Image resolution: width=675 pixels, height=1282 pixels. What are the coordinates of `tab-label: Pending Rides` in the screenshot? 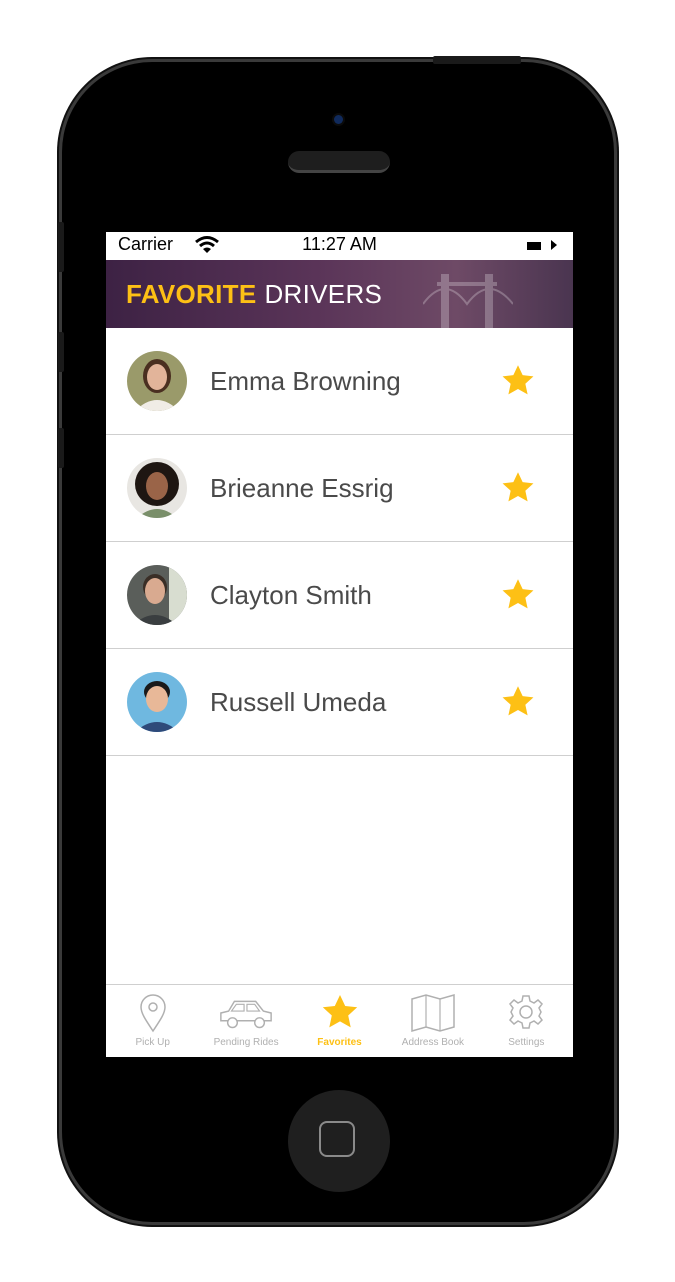 It's located at (246, 1042).